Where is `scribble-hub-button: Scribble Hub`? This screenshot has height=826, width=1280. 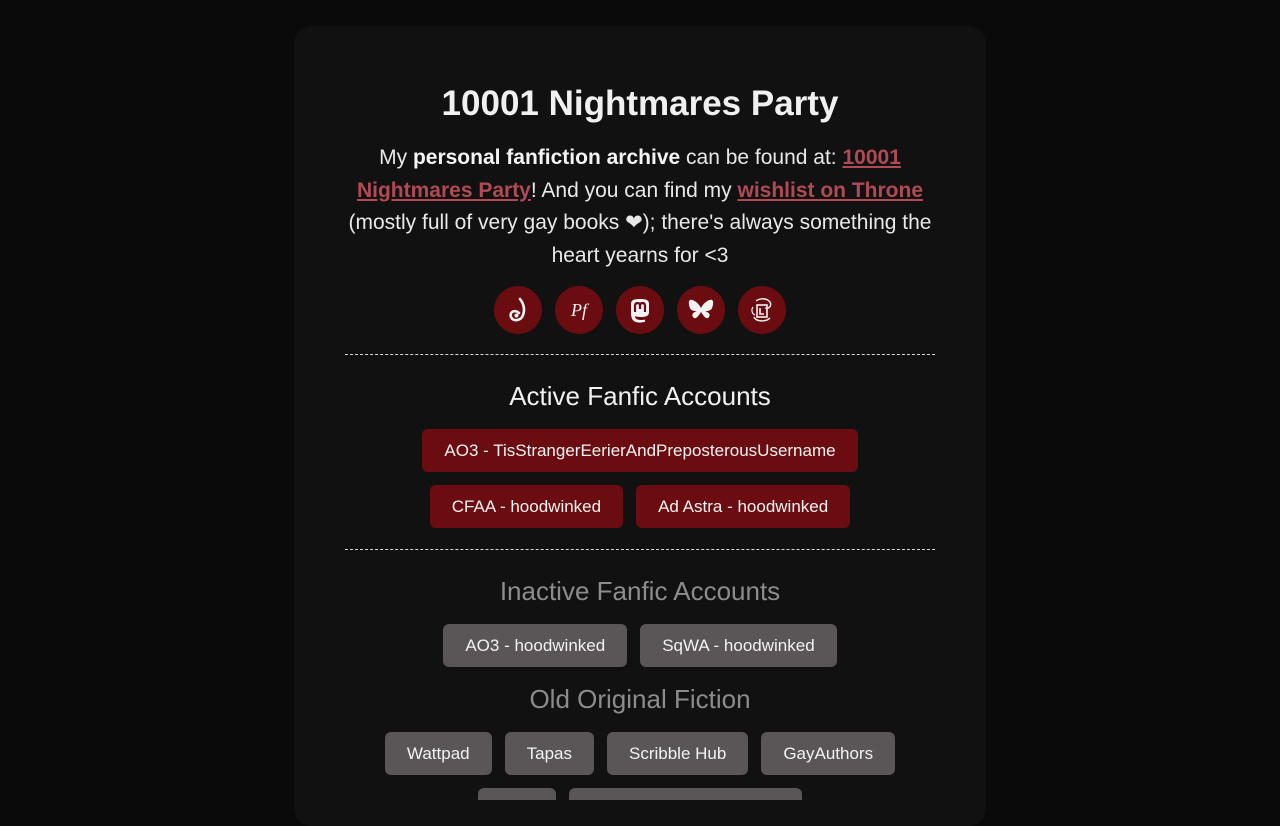
scribble-hub-button: Scribble Hub is located at coordinates (677, 753).